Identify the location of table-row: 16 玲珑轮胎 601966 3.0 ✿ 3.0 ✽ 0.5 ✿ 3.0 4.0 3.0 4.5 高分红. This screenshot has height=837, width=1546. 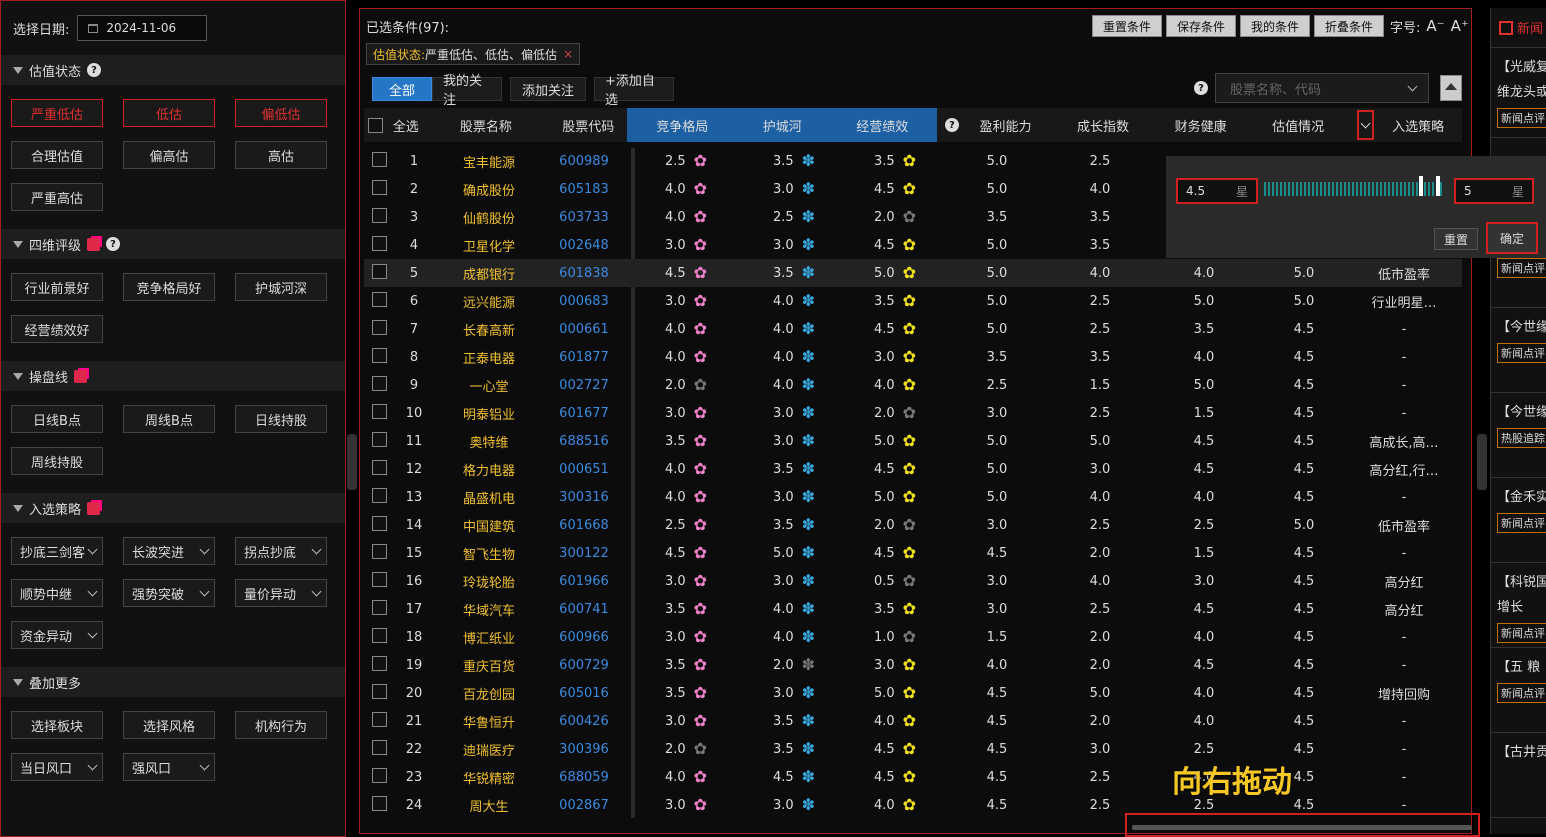
(913, 581).